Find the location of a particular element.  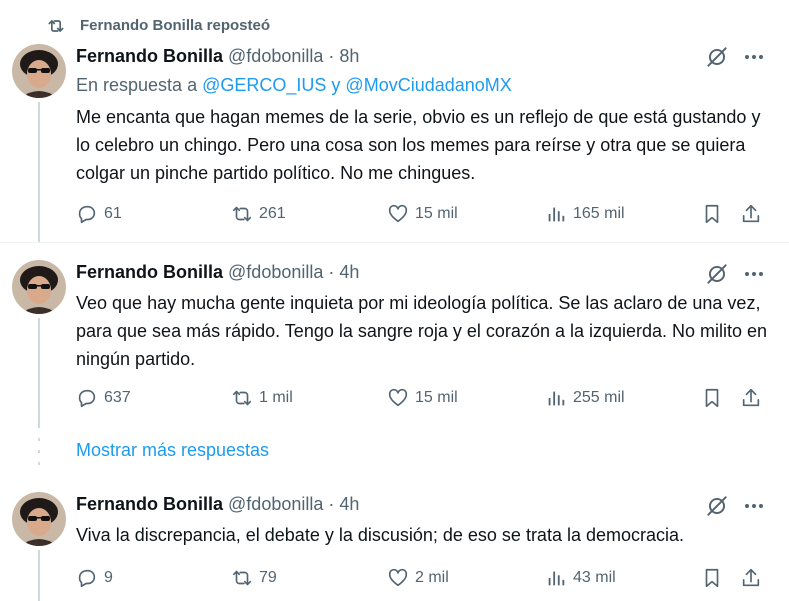

views-button: 43 mil is located at coordinates (580, 578).